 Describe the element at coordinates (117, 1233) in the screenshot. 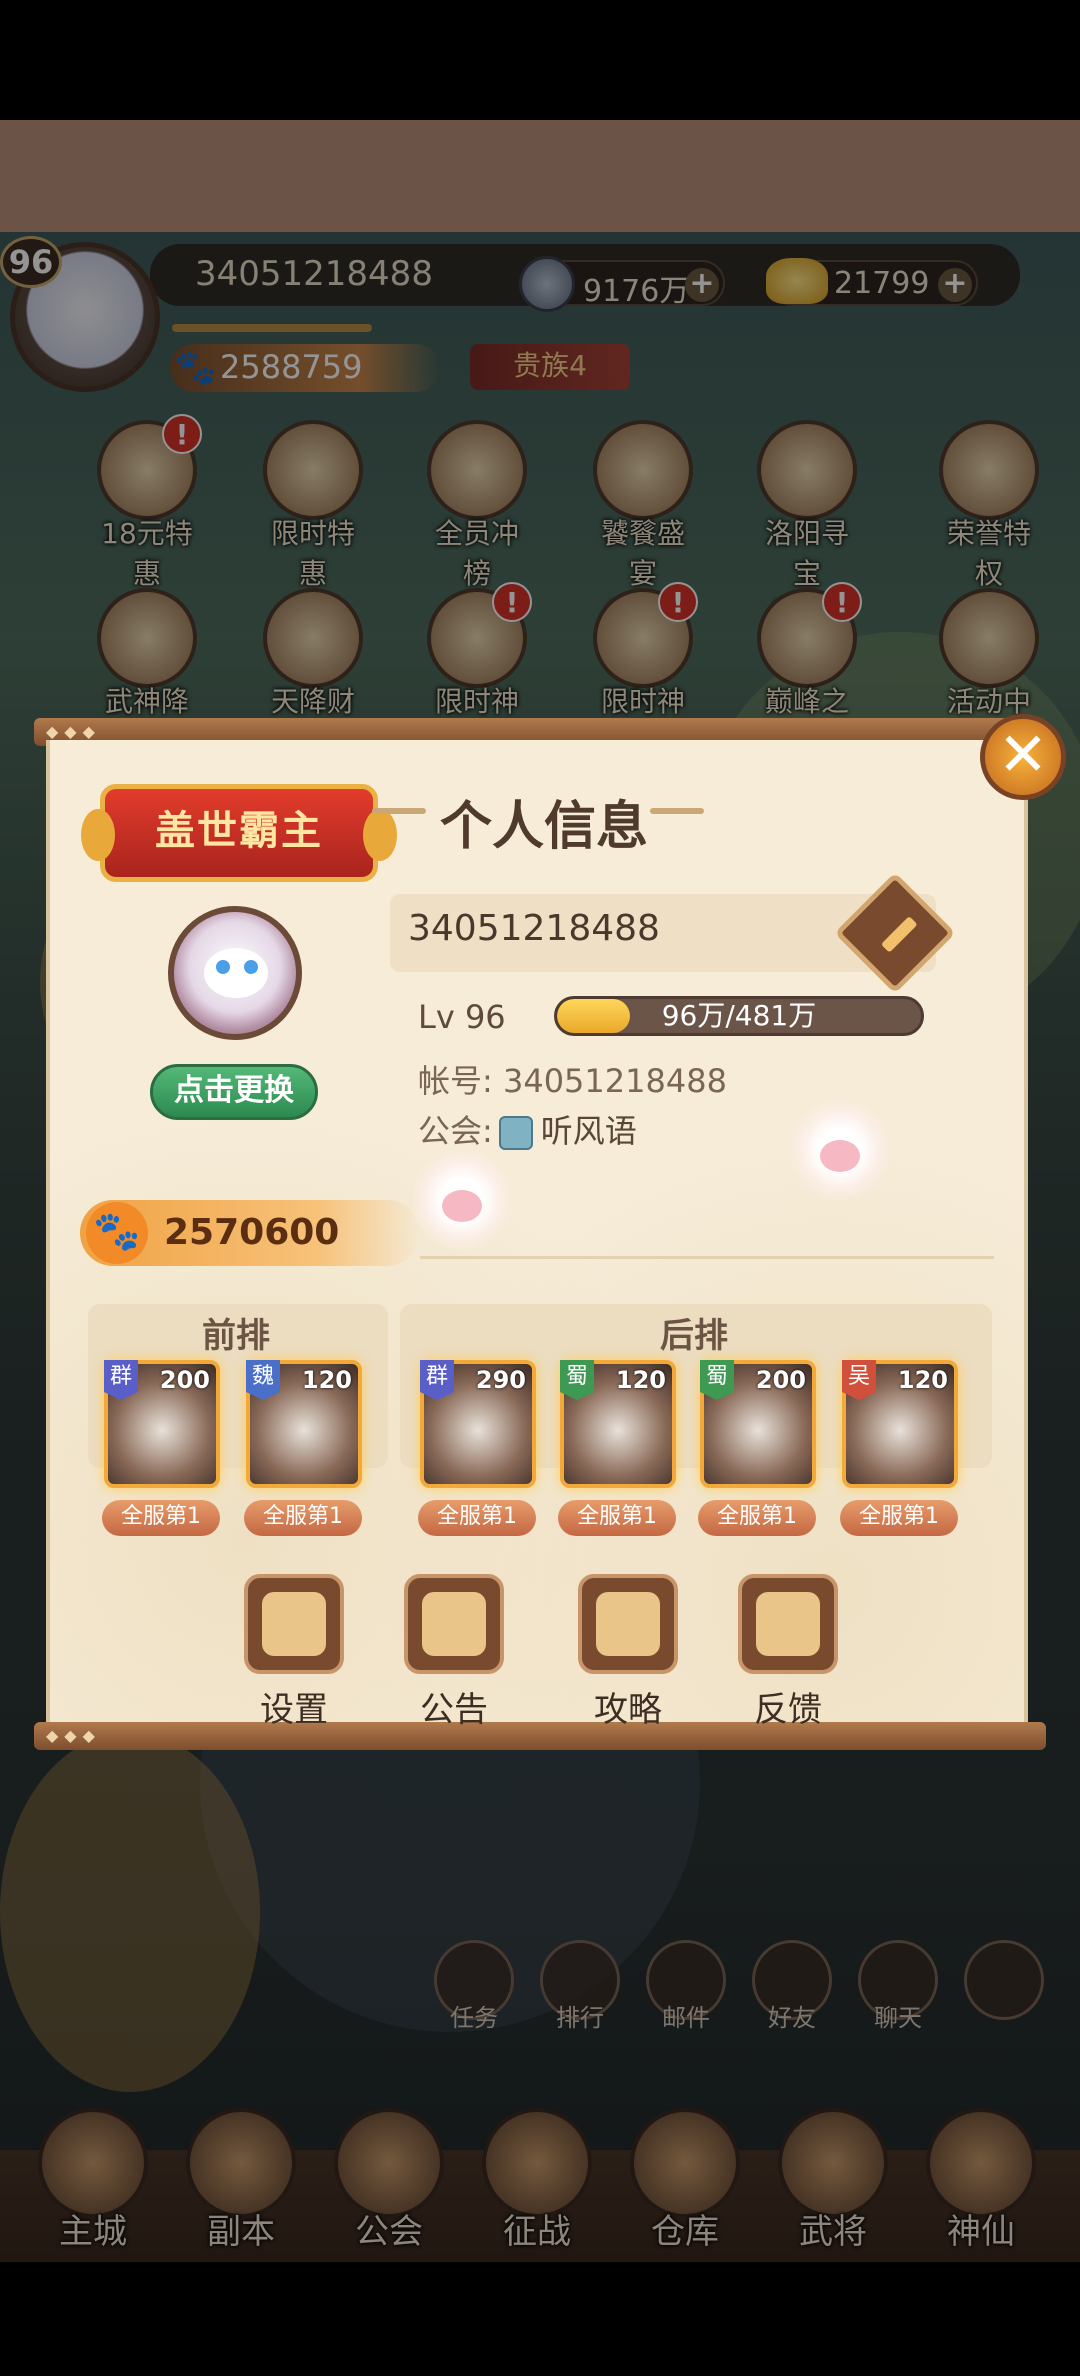

I see `paw-icon: 🐾` at that location.